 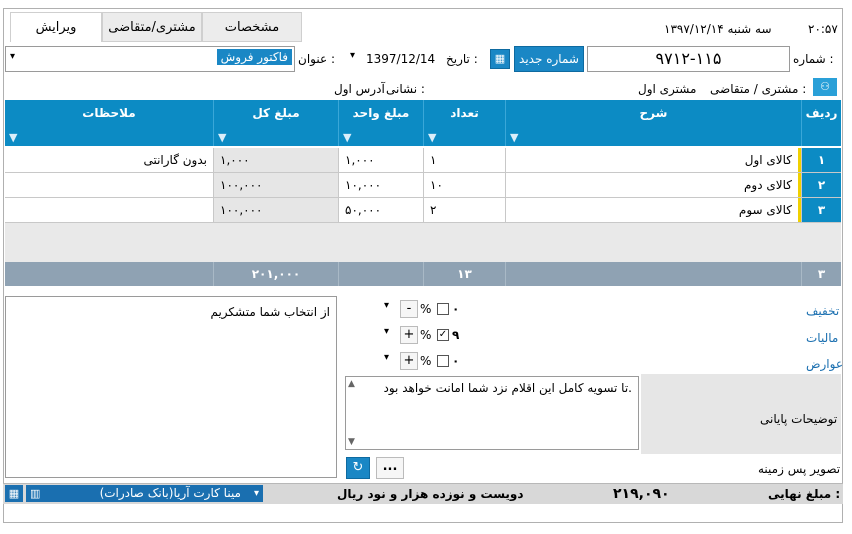 I want to click on final-total-value: ۲۱۹,۰۹۰, so click(x=641, y=494).